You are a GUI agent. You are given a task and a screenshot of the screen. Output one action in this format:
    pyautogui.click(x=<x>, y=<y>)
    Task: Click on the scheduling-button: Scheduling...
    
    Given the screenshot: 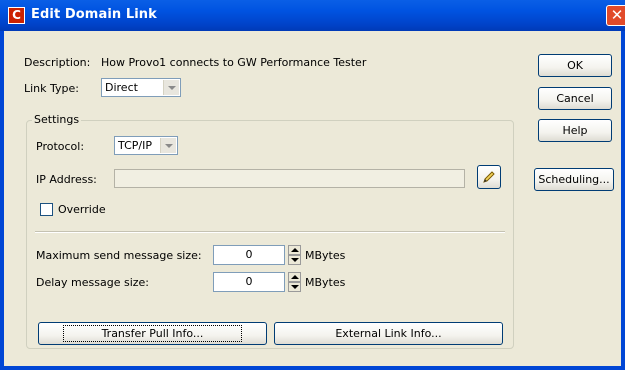 What is the action you would take?
    pyautogui.click(x=574, y=179)
    